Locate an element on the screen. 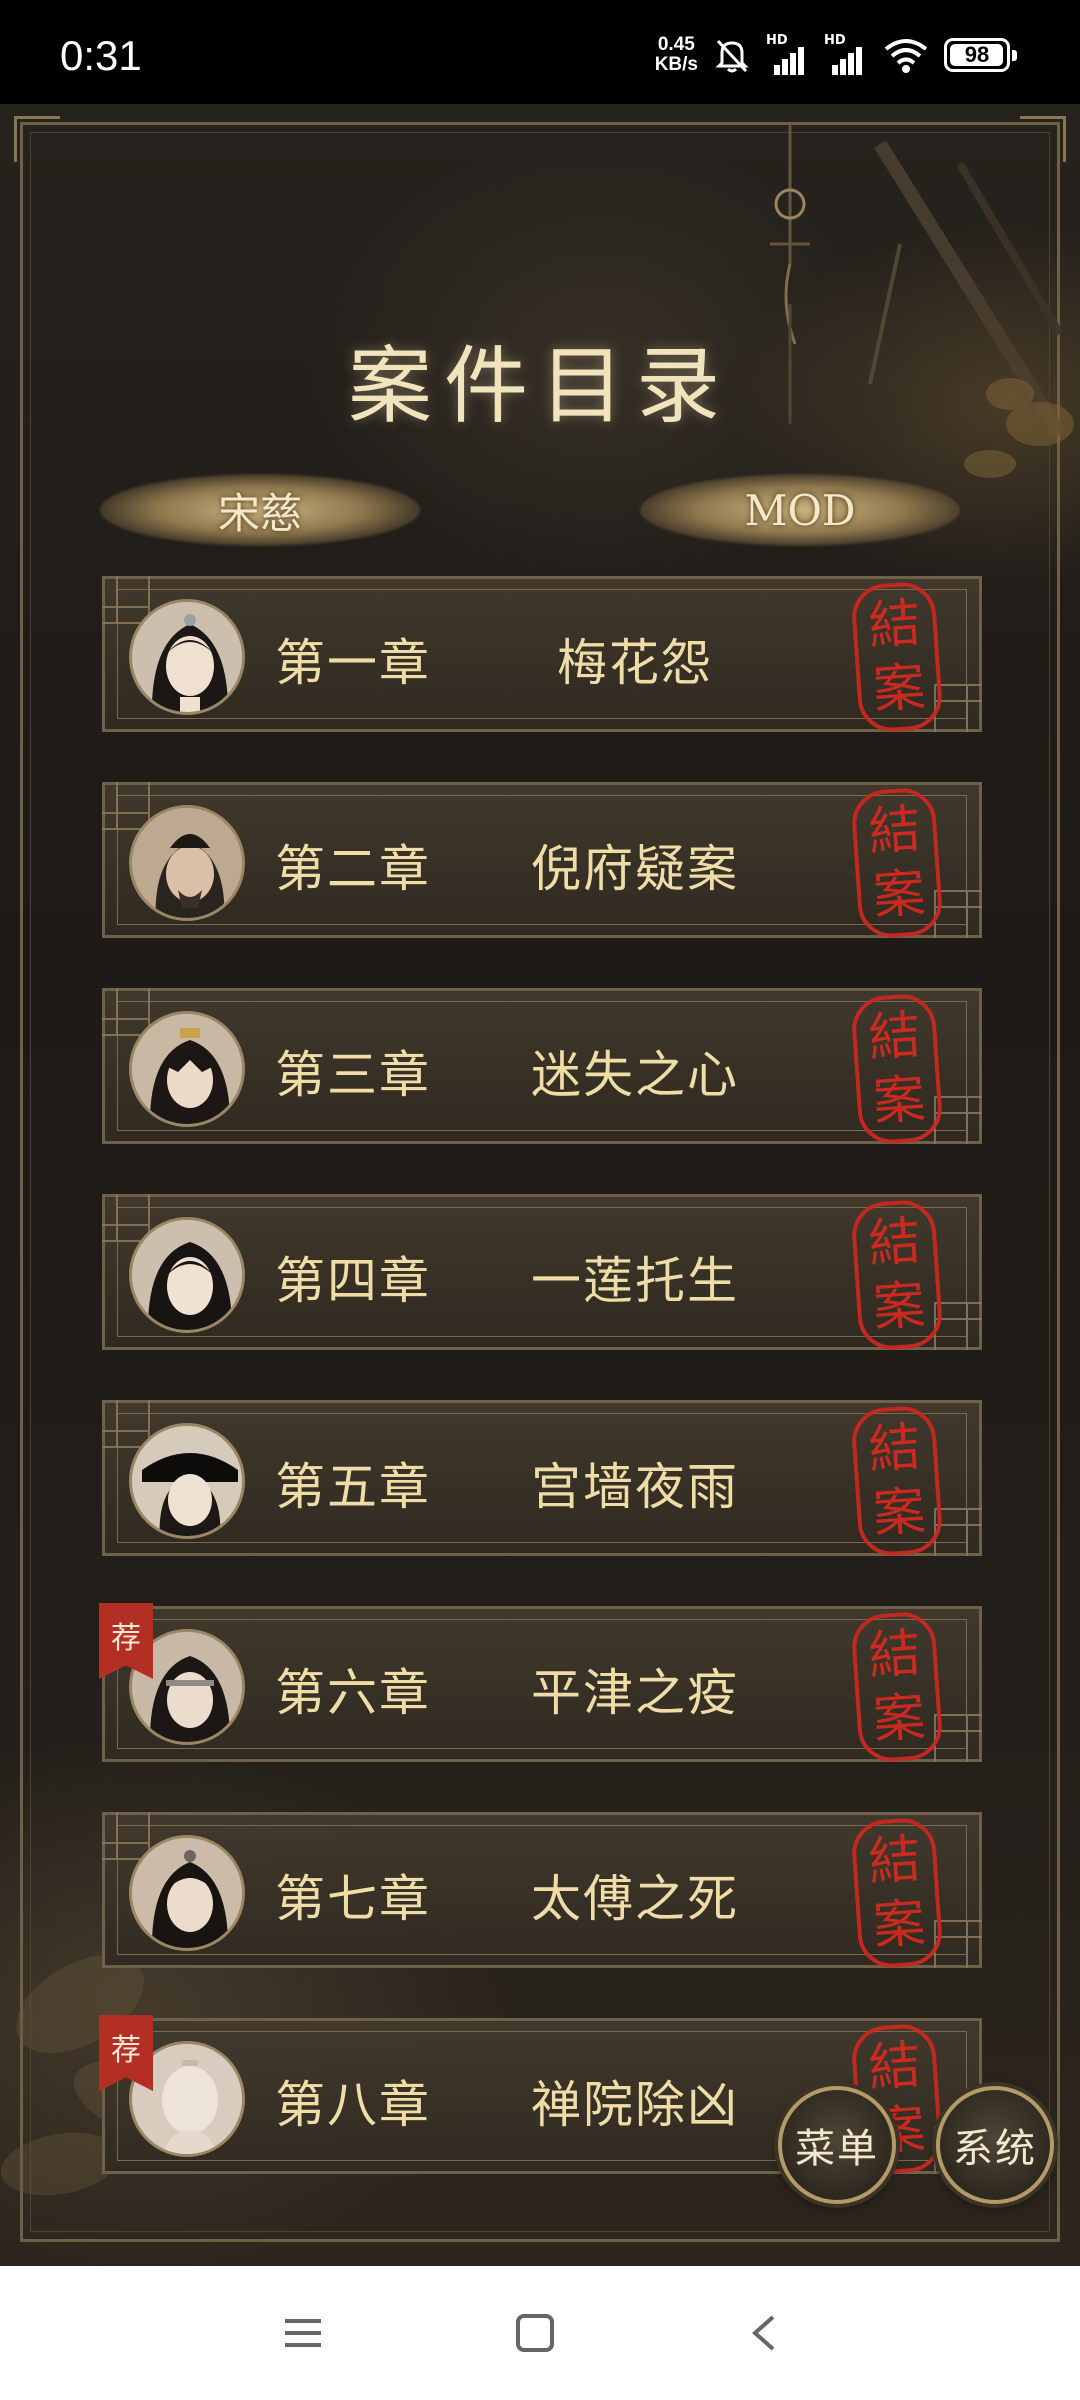 The width and height of the screenshot is (1080, 2400). hd-label-1: HD is located at coordinates (777, 40).